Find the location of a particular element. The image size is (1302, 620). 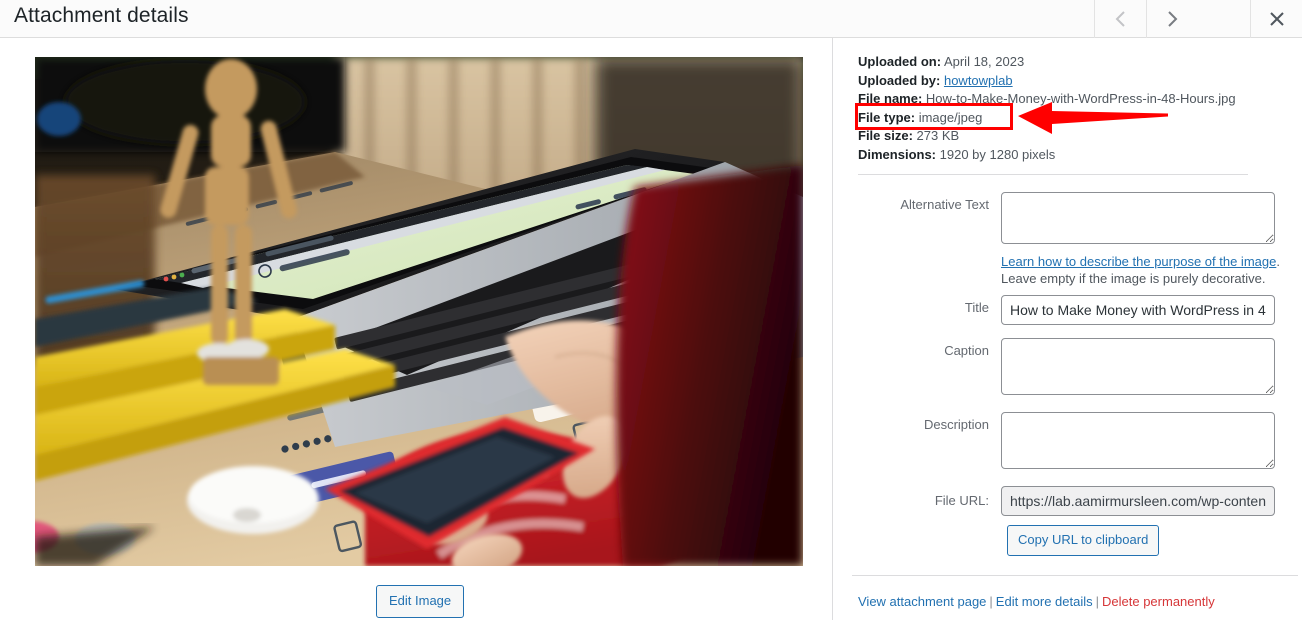

alt-text-help-link-suffix: . is located at coordinates (1278, 261).